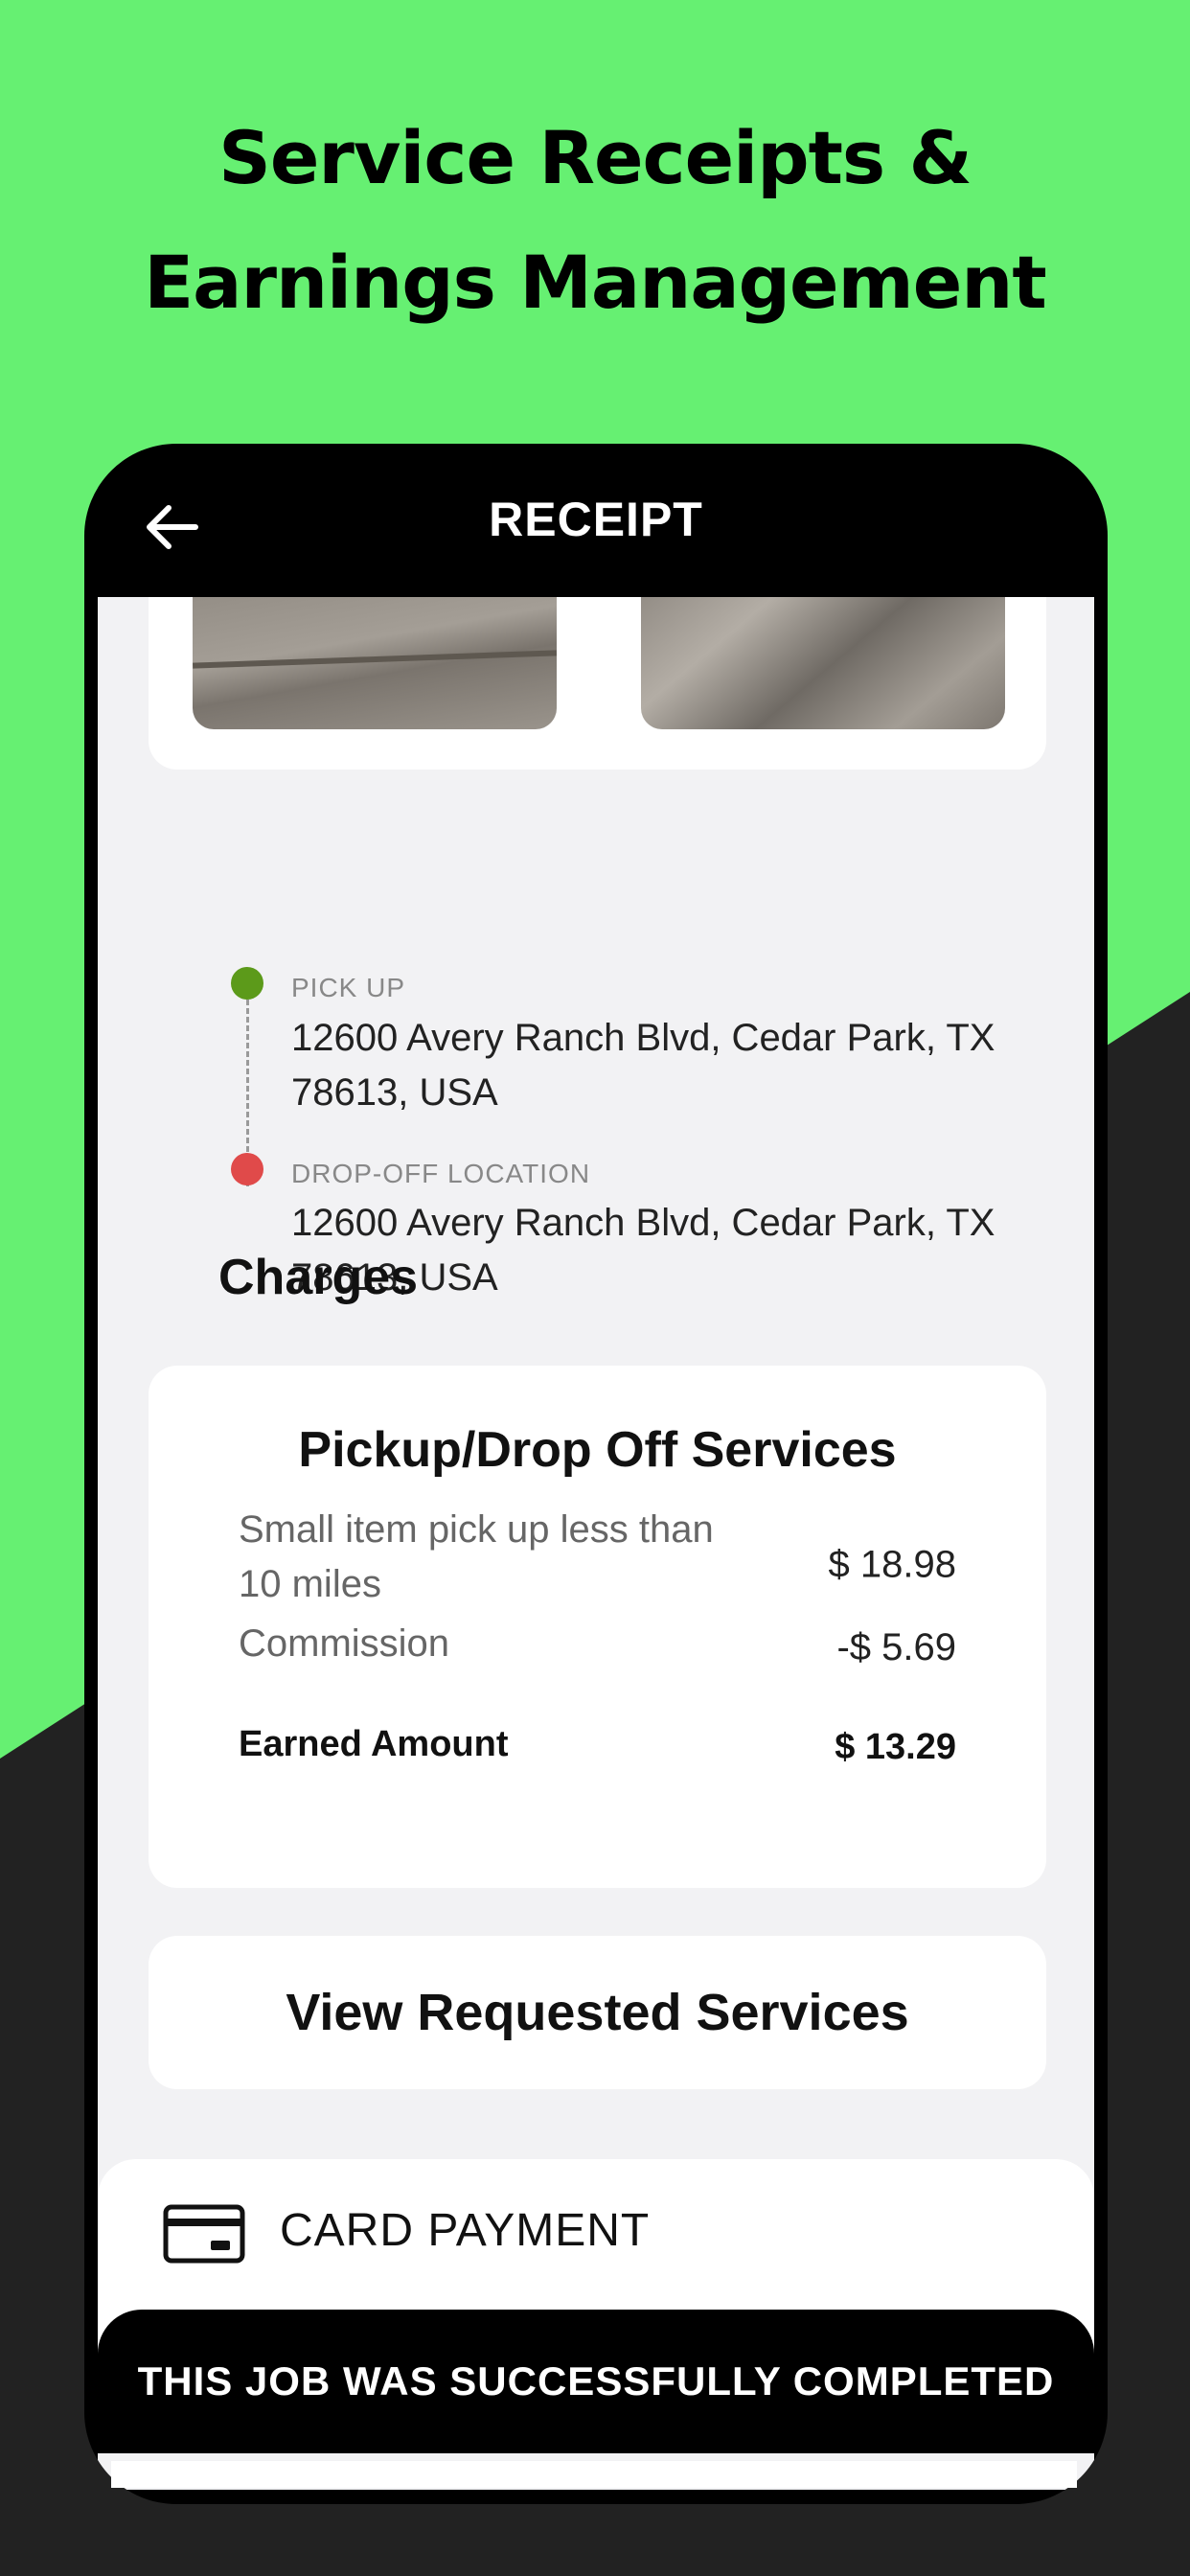 Image resolution: width=1190 pixels, height=2576 pixels. Describe the element at coordinates (594, 2474) in the screenshot. I see `home-indicator-strip` at that location.